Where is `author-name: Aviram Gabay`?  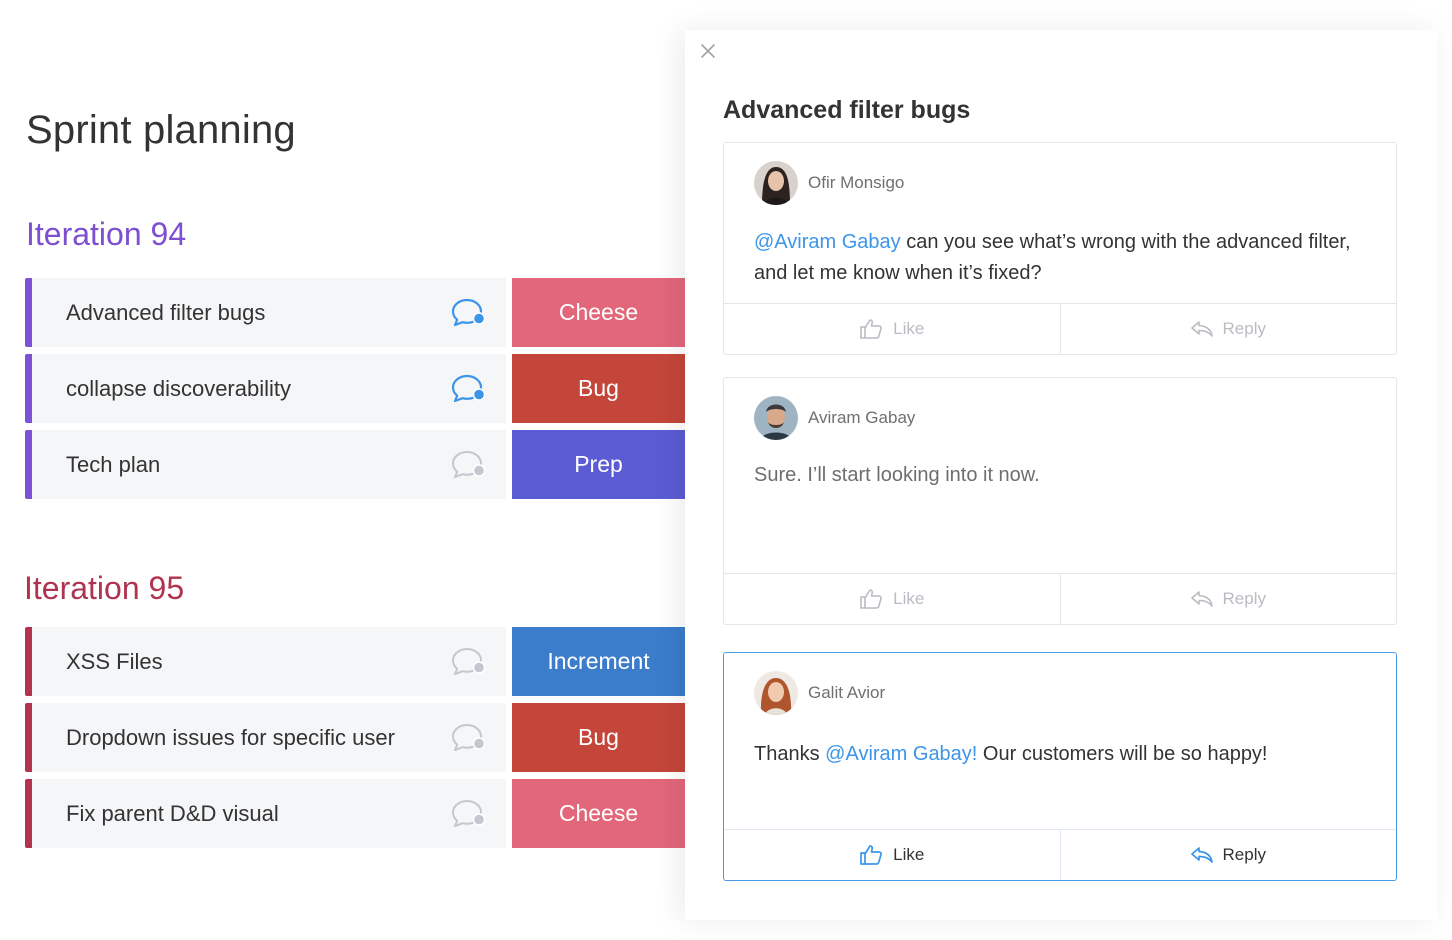 author-name: Aviram Gabay is located at coordinates (861, 418).